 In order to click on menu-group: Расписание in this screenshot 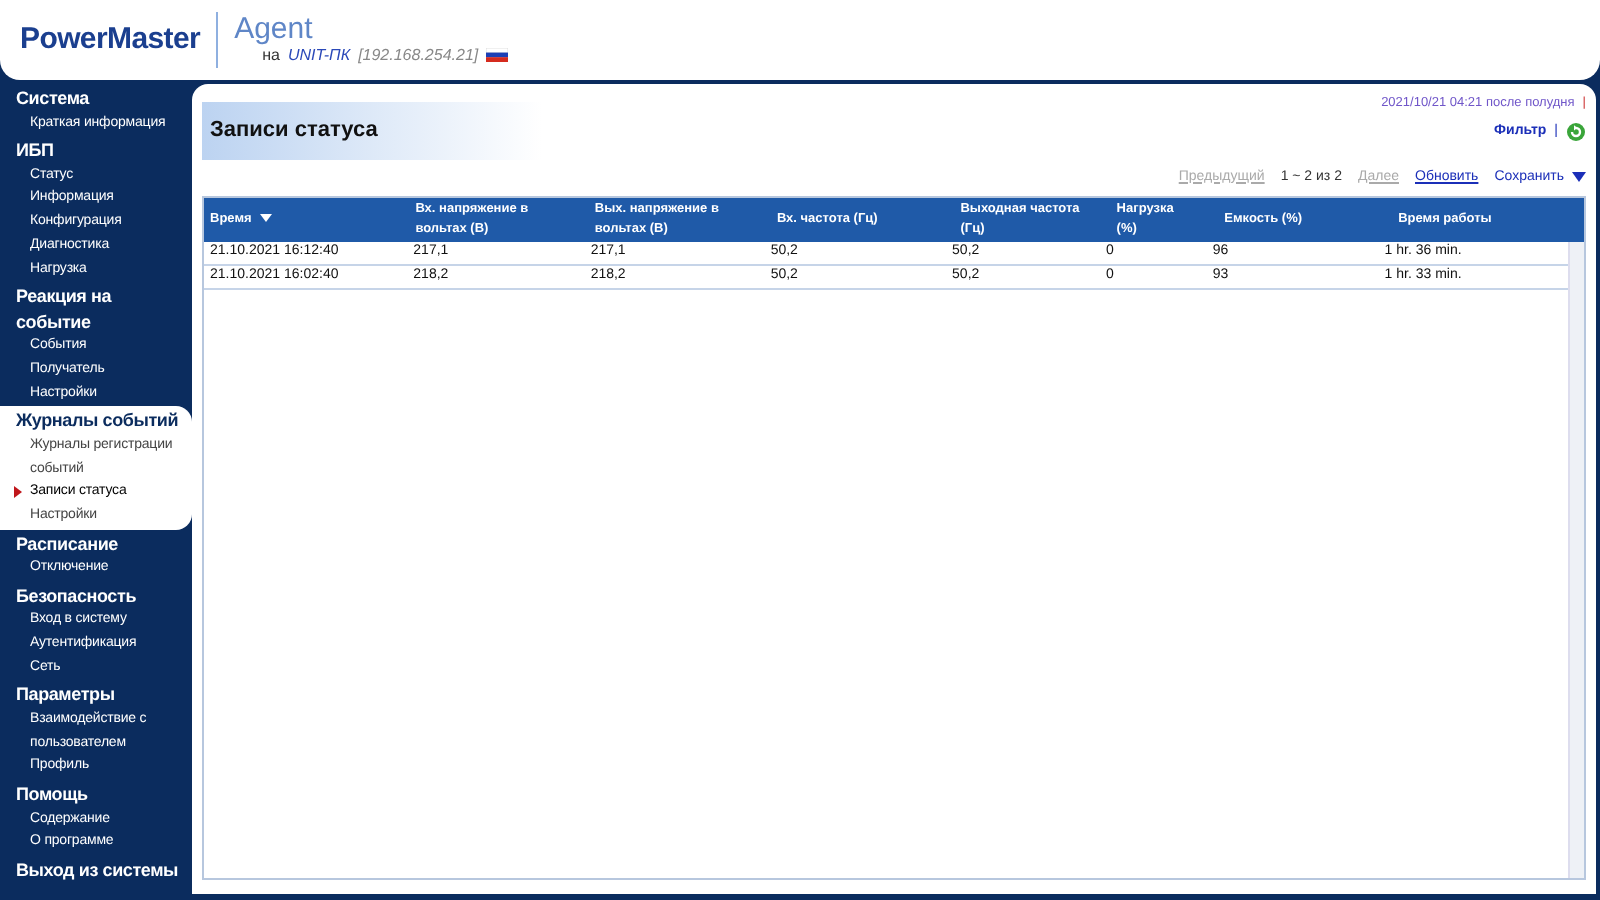, I will do `click(92, 544)`.